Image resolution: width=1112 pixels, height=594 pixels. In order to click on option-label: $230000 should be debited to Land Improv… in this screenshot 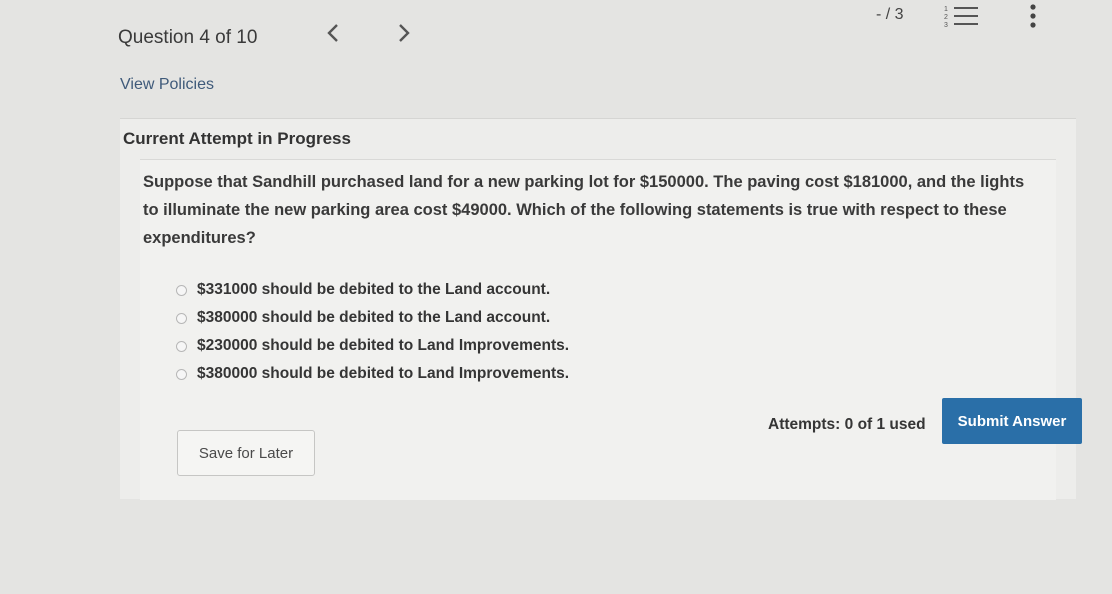, I will do `click(383, 345)`.